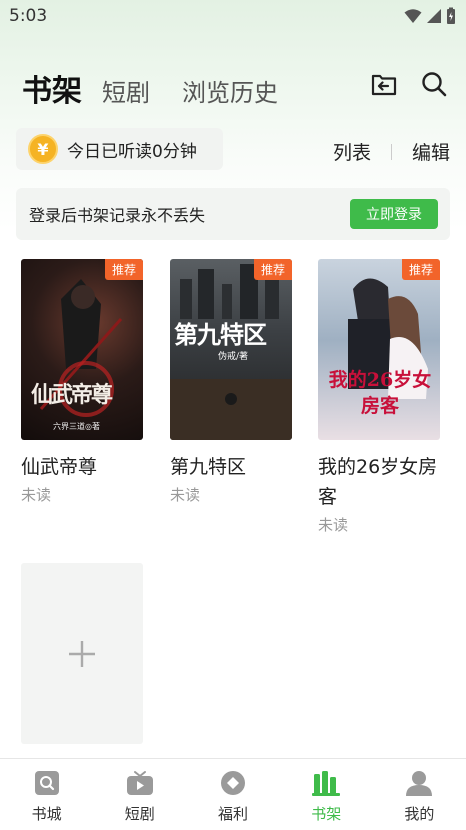  Describe the element at coordinates (451, 15) in the screenshot. I see `battery-icon` at that location.